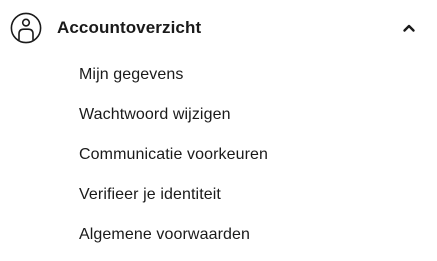 The width and height of the screenshot is (437, 261). Describe the element at coordinates (174, 154) in the screenshot. I see `menu-item-label: Communicatie voorkeuren` at that location.